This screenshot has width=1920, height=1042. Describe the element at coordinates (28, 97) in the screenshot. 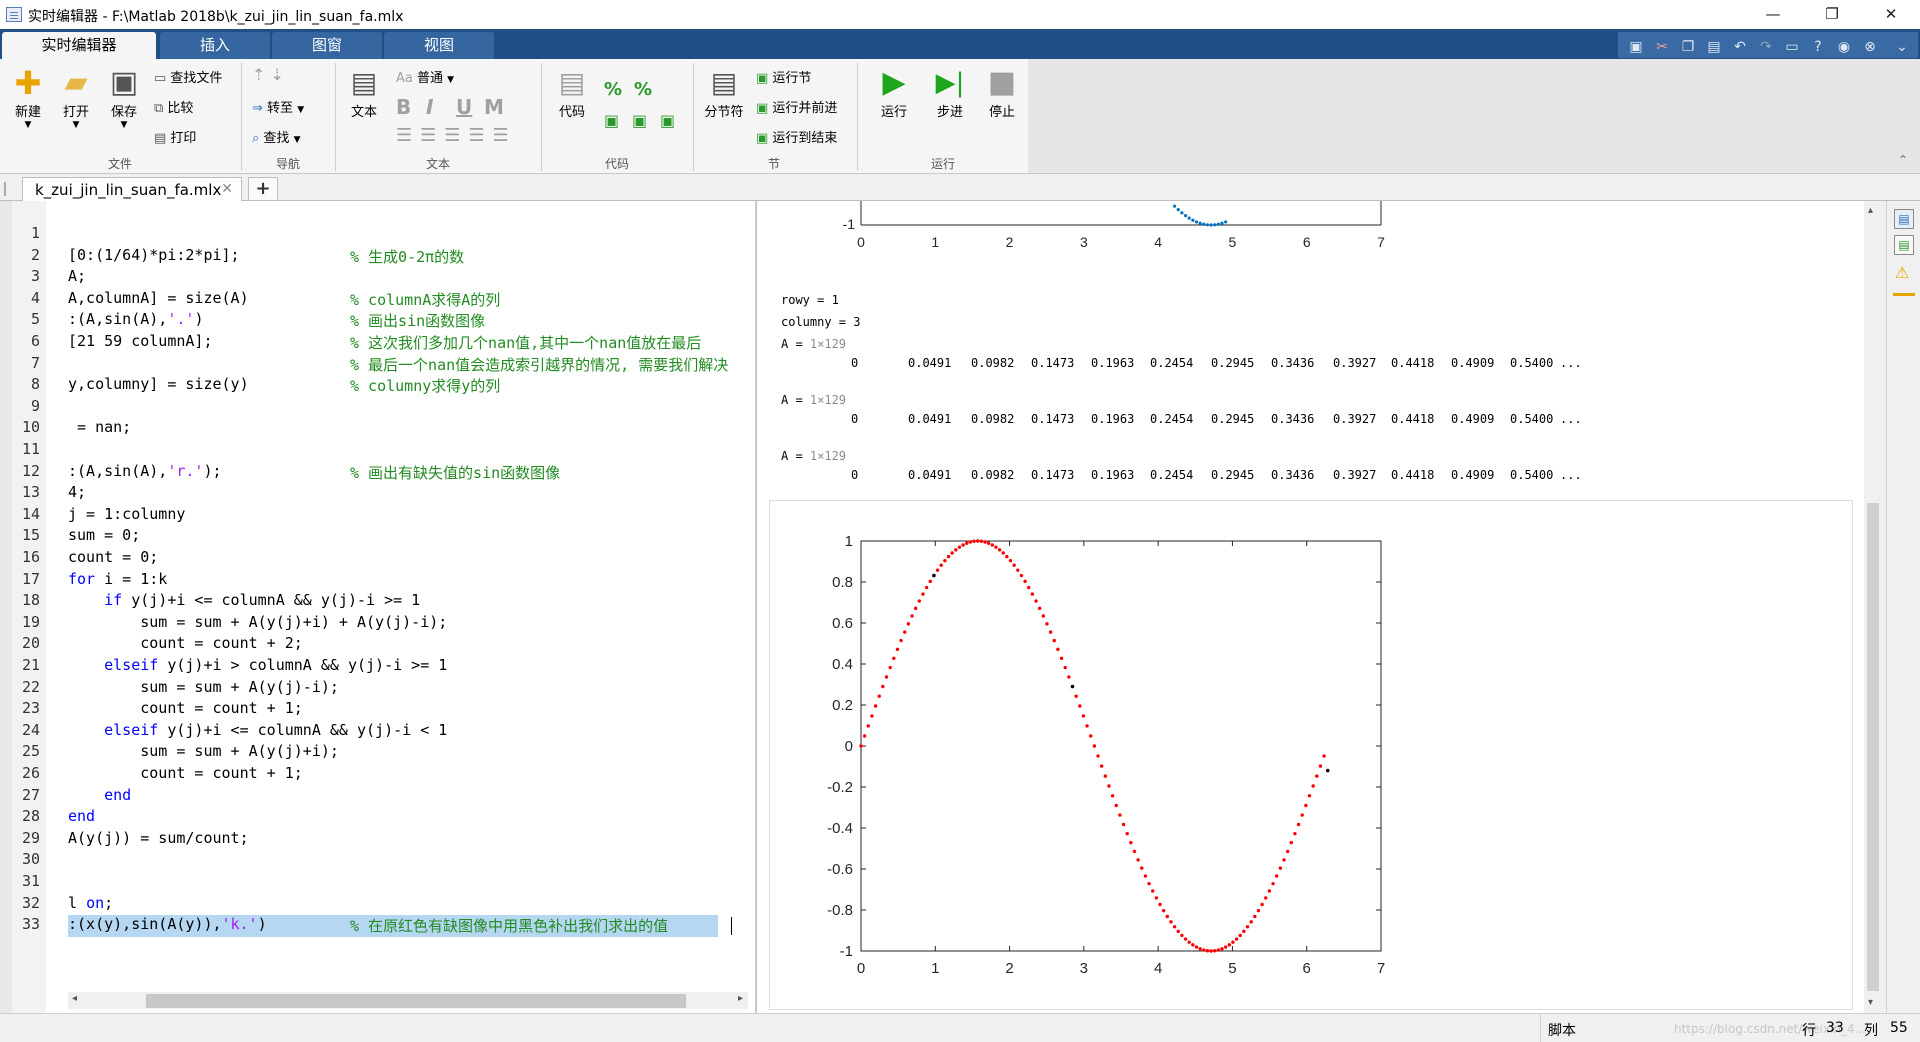

I see `new-button: ✚ 新建 ▼` at that location.